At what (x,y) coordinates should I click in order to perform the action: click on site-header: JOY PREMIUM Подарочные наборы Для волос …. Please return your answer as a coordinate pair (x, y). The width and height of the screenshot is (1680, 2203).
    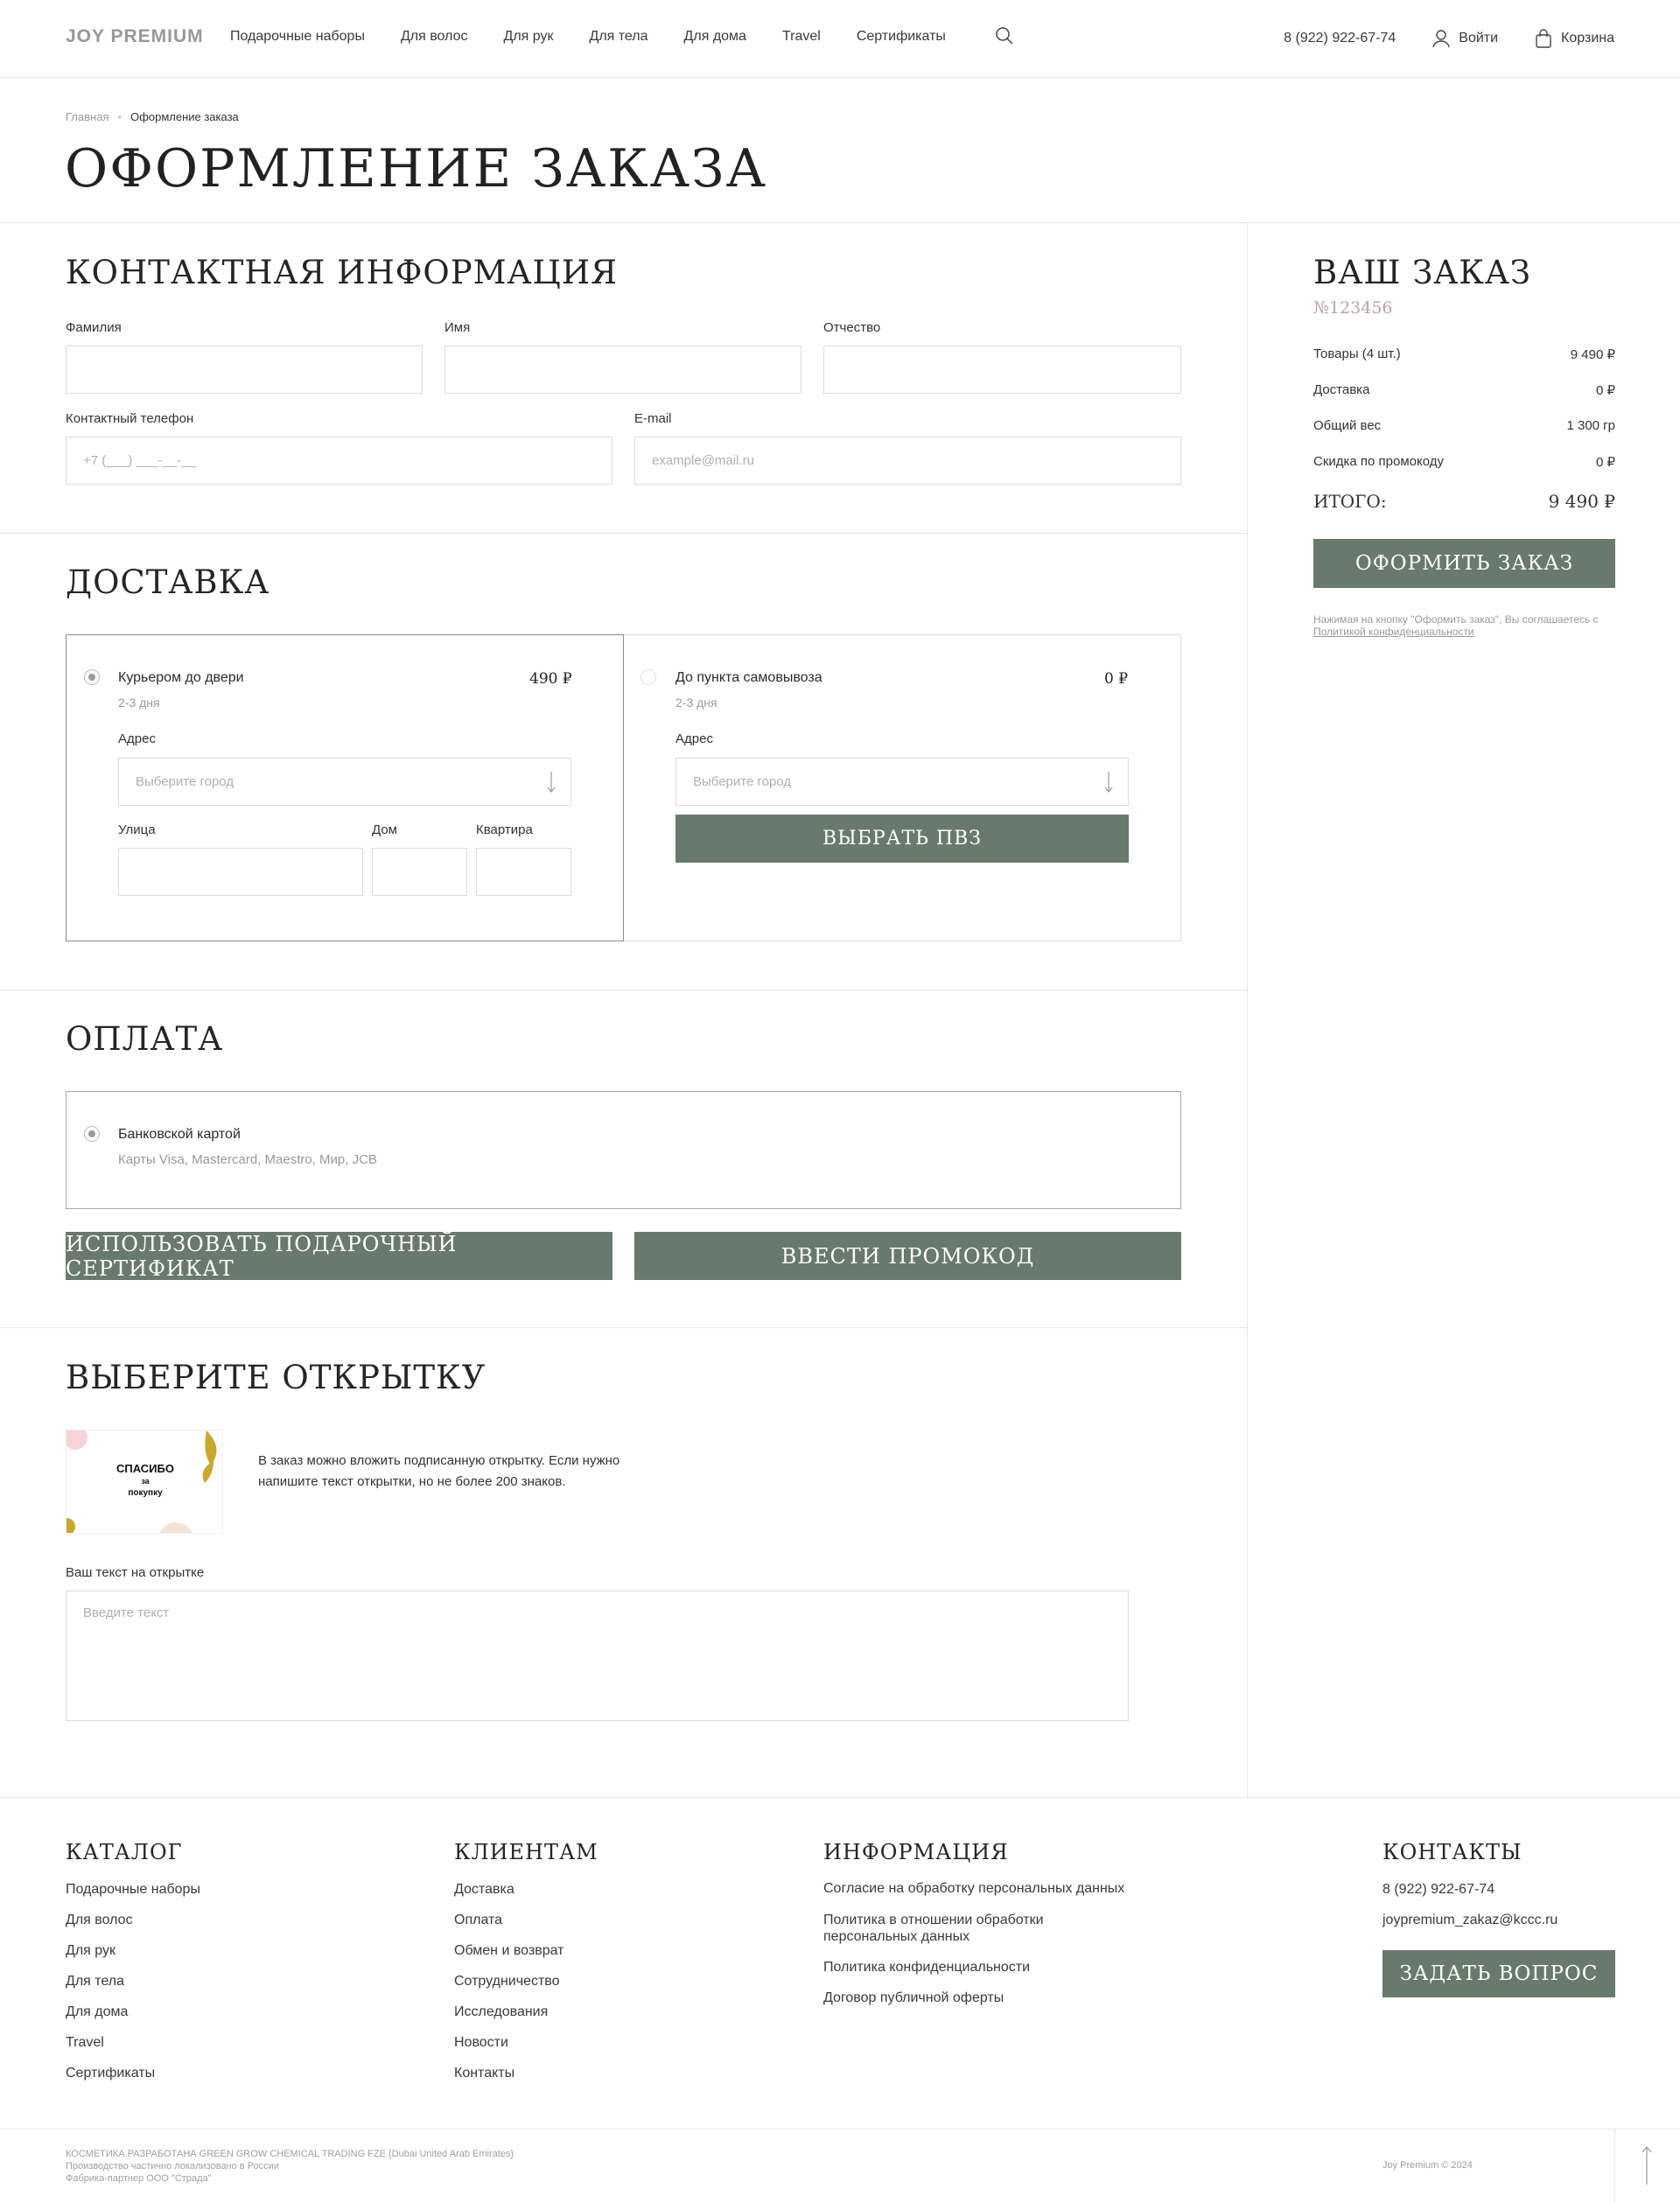
    Looking at the image, I should click on (840, 39).